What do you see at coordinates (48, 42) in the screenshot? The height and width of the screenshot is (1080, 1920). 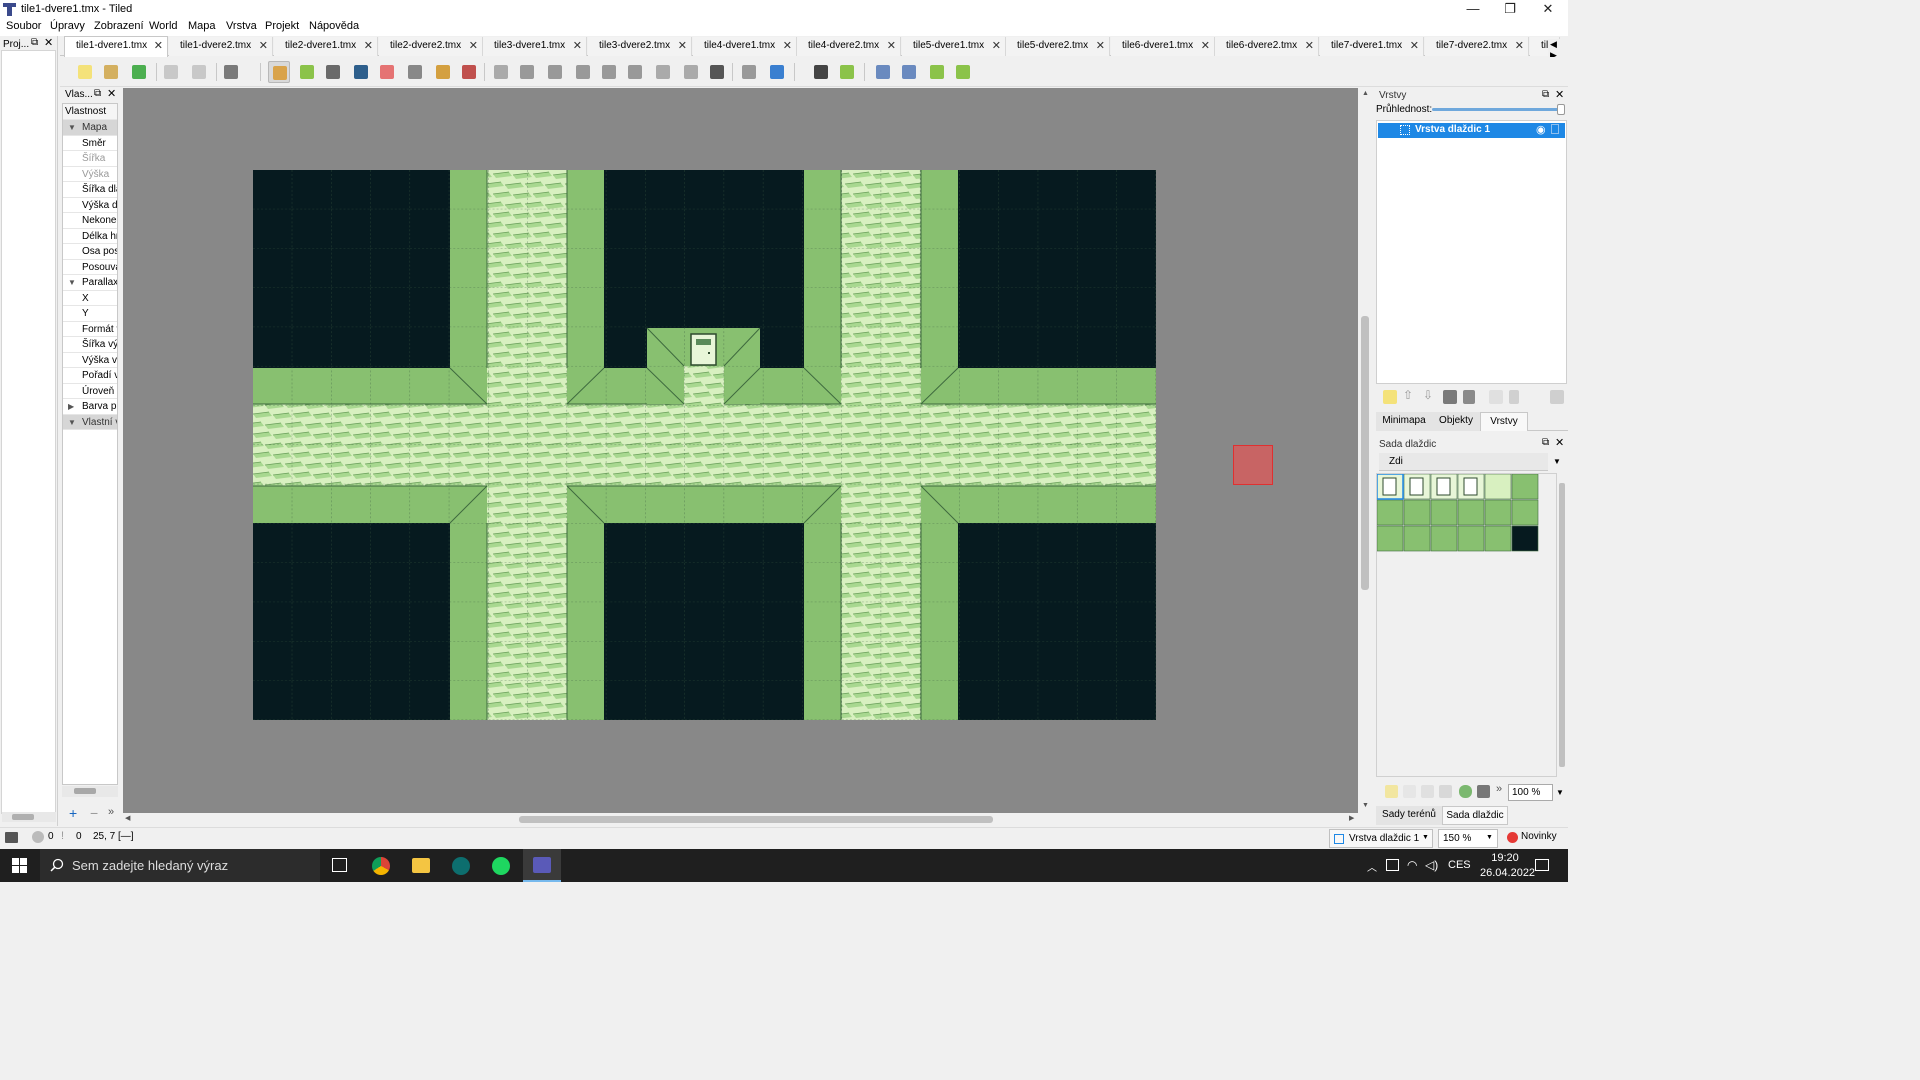 I see `close-icon: ✕` at bounding box center [48, 42].